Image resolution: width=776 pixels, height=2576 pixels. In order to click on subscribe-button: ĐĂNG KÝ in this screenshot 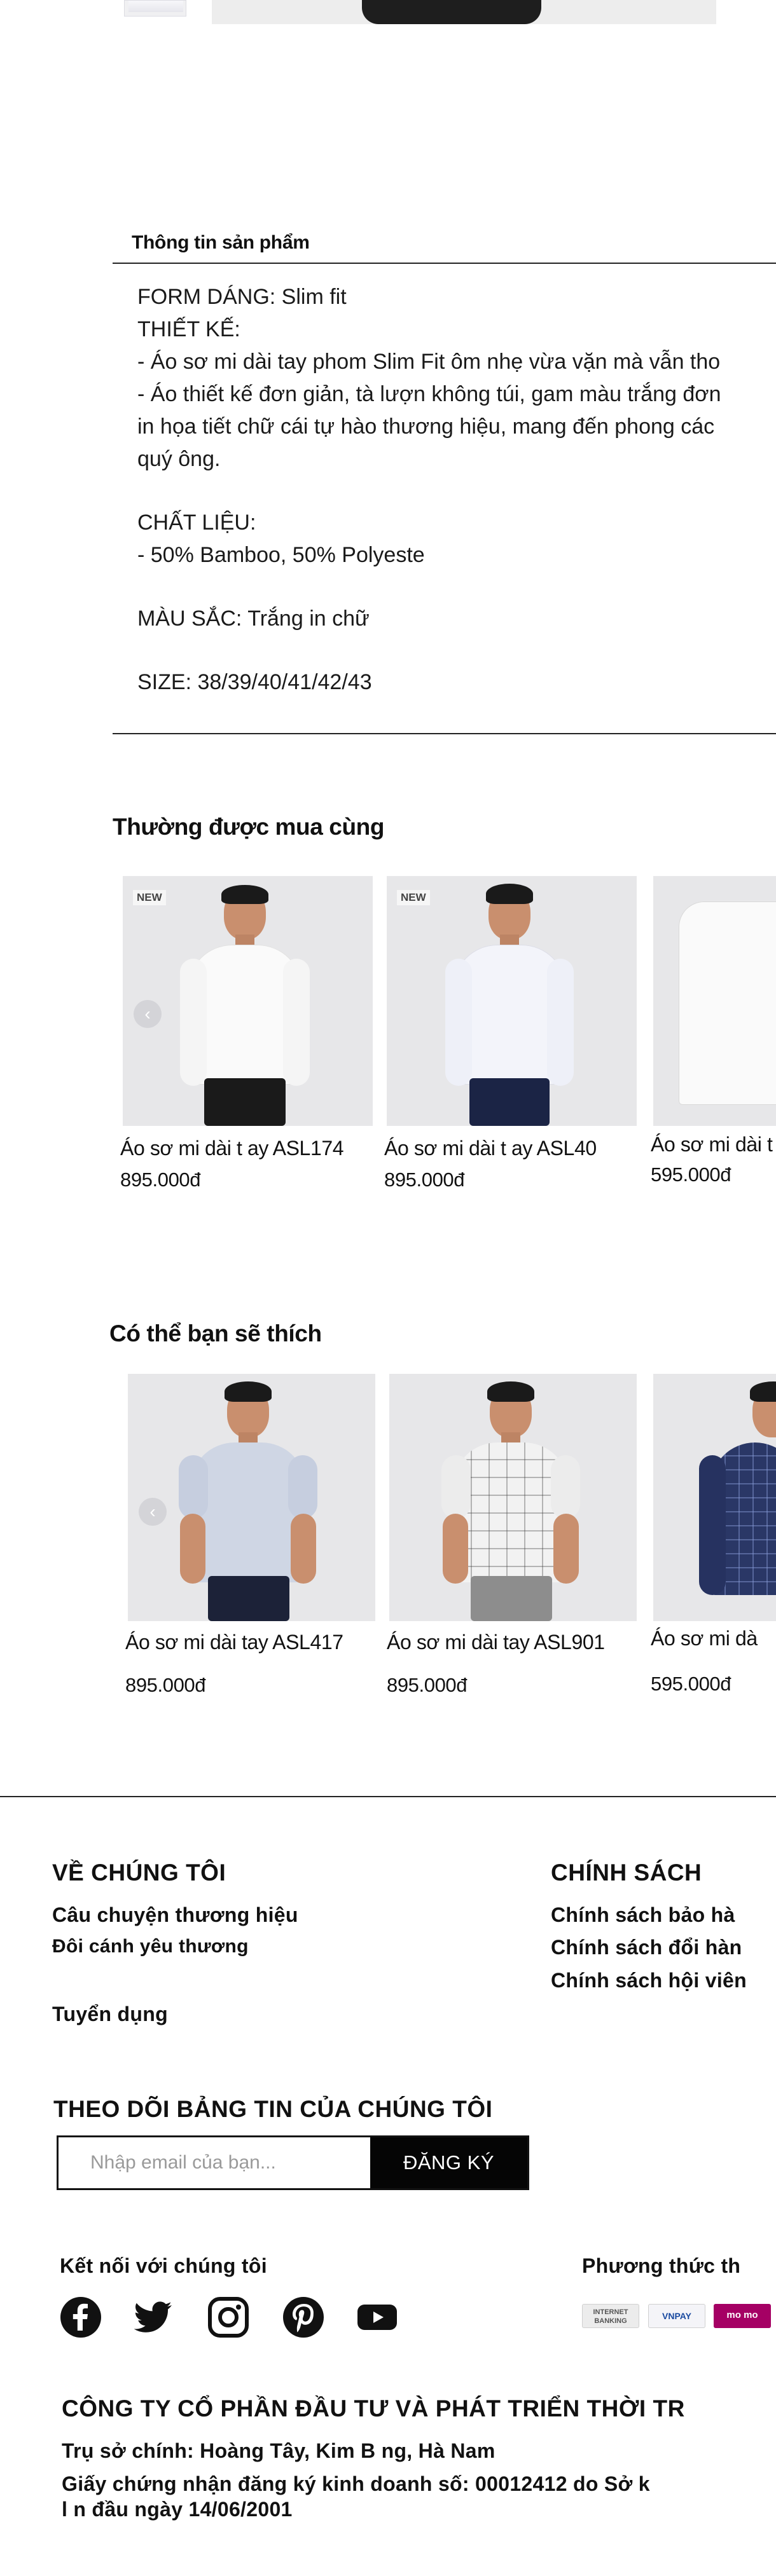, I will do `click(448, 2162)`.